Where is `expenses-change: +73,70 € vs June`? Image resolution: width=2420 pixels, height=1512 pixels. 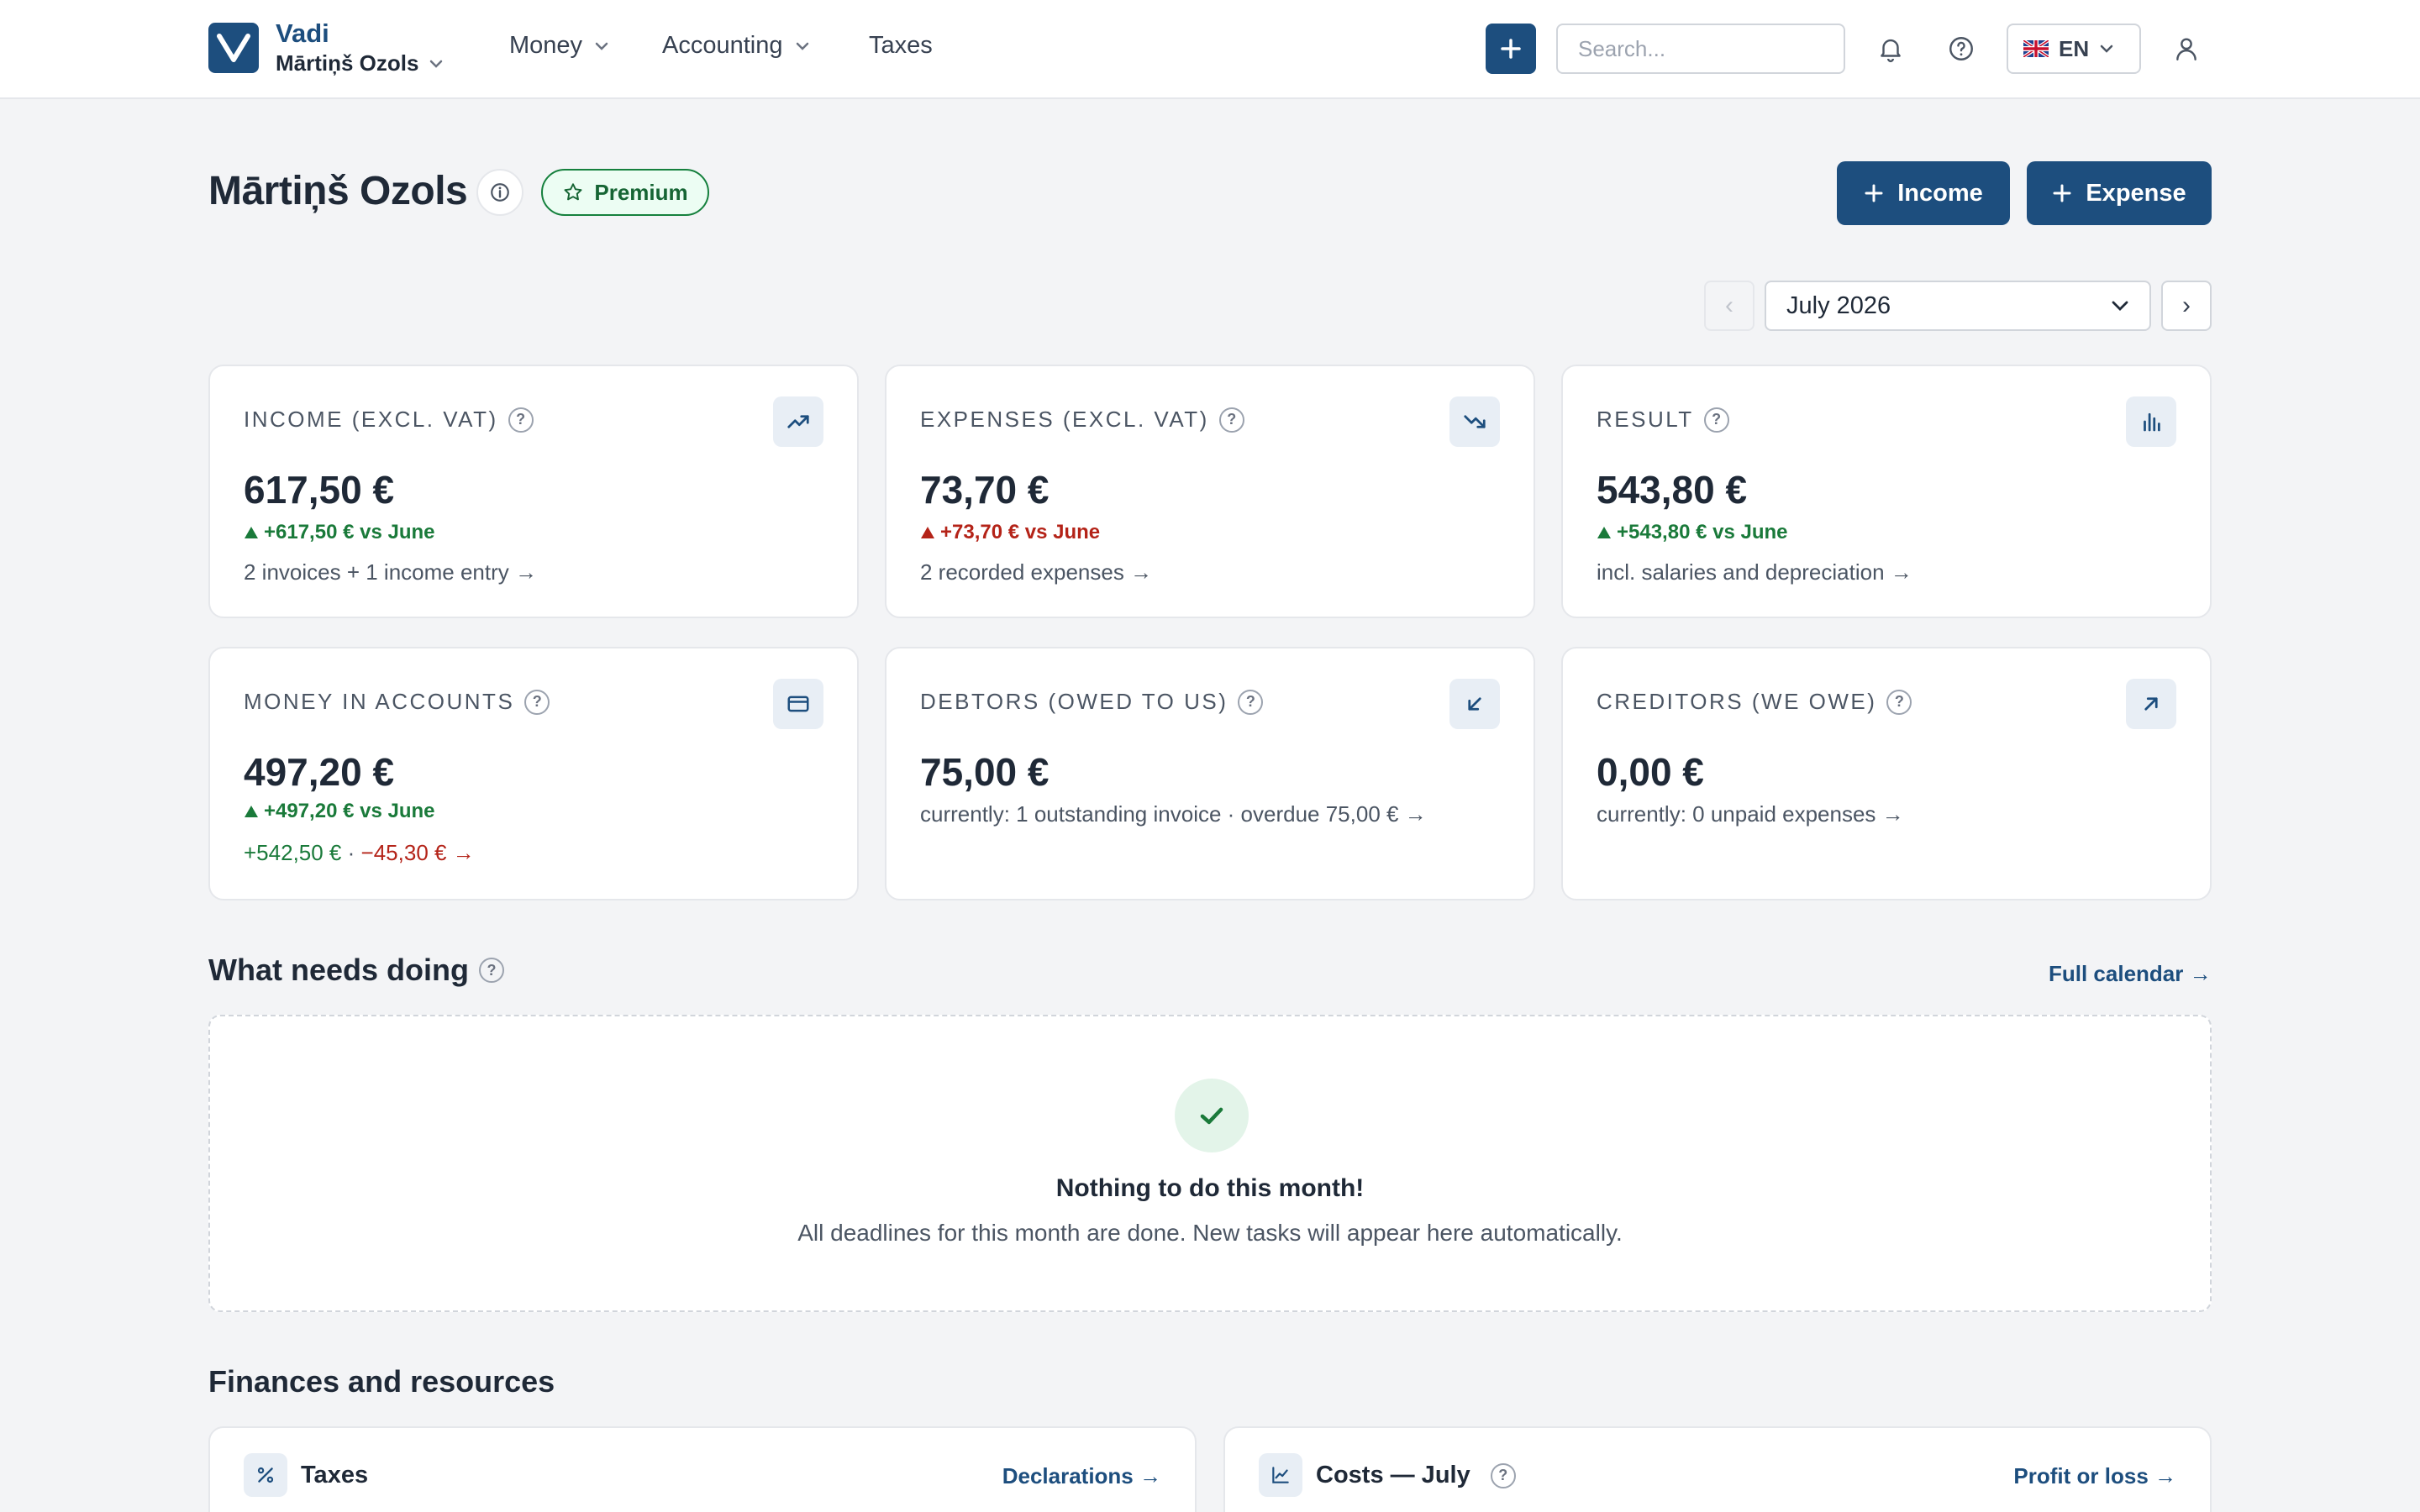
expenses-change: +73,70 € vs June is located at coordinates (1010, 532).